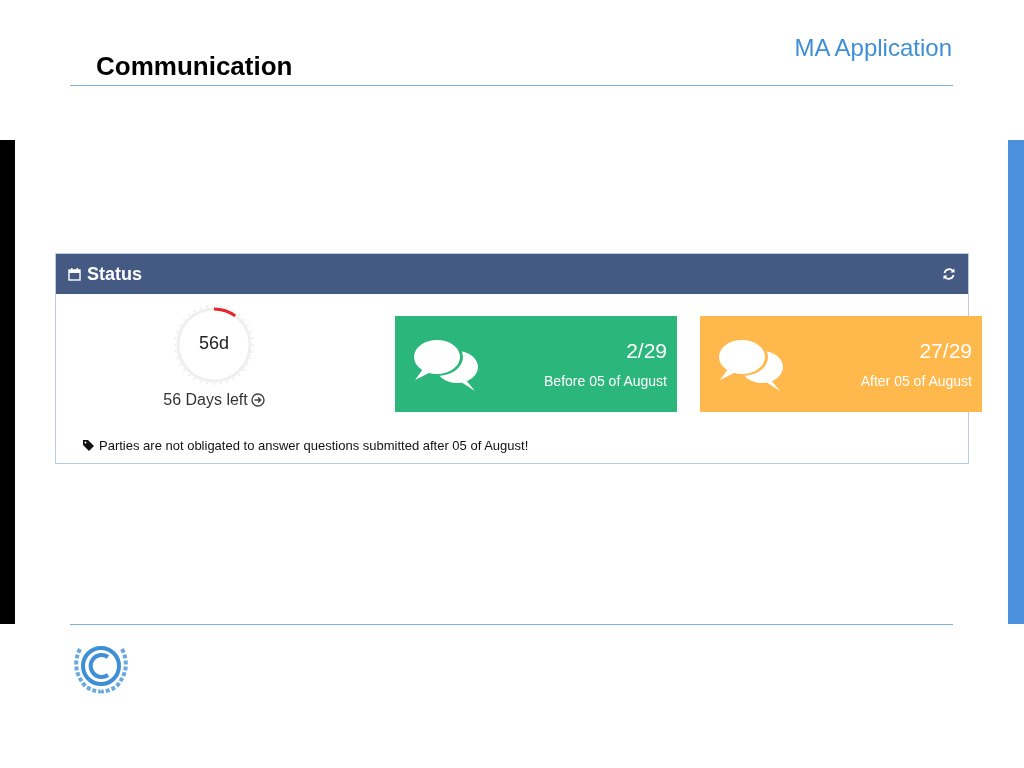 The height and width of the screenshot is (768, 1024). What do you see at coordinates (88, 445) in the screenshot?
I see `tag-icon` at bounding box center [88, 445].